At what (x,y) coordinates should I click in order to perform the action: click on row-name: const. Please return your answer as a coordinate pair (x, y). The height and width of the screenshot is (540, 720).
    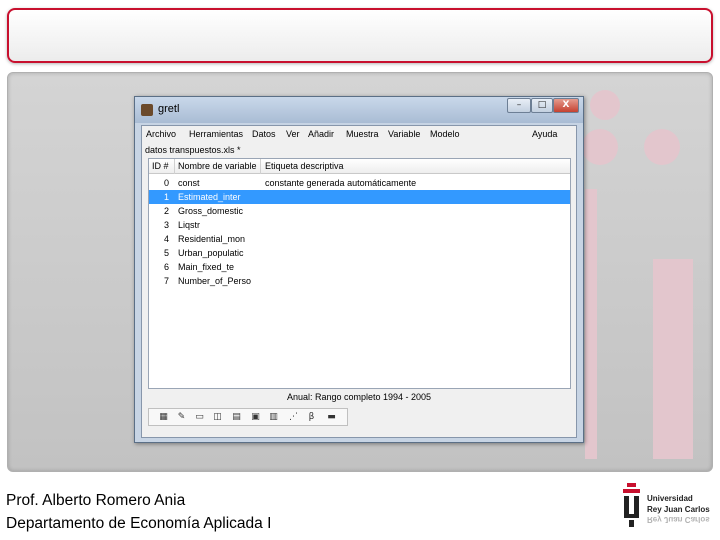
    Looking at the image, I should click on (189, 183).